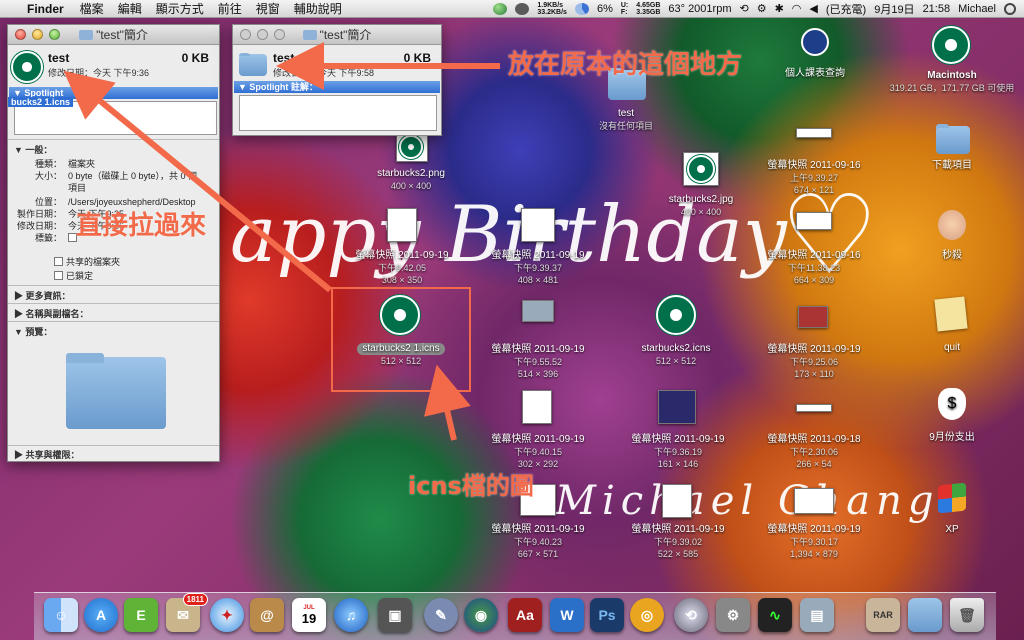  I want to click on tags-label: 標籤：, so click(48, 238).